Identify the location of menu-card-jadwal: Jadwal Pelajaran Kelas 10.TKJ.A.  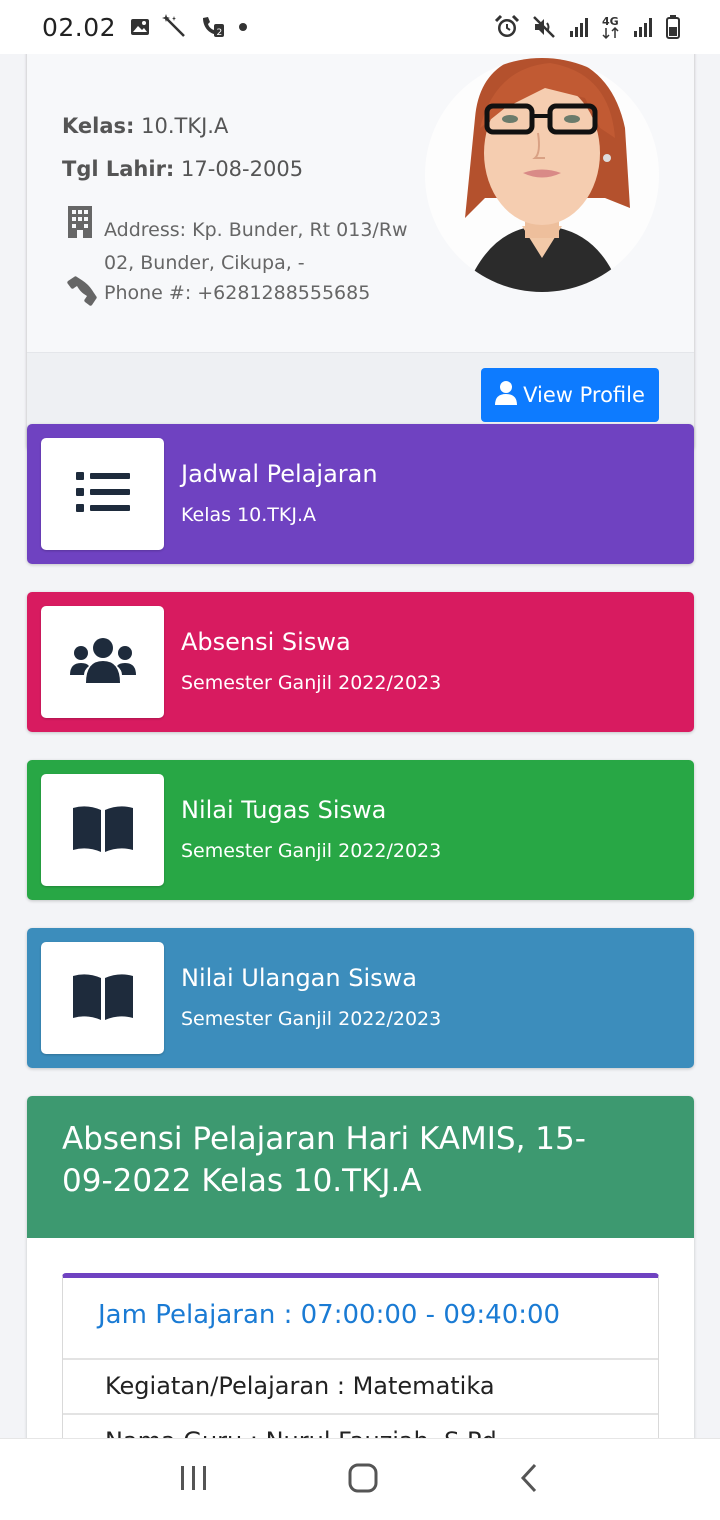
(360, 494).